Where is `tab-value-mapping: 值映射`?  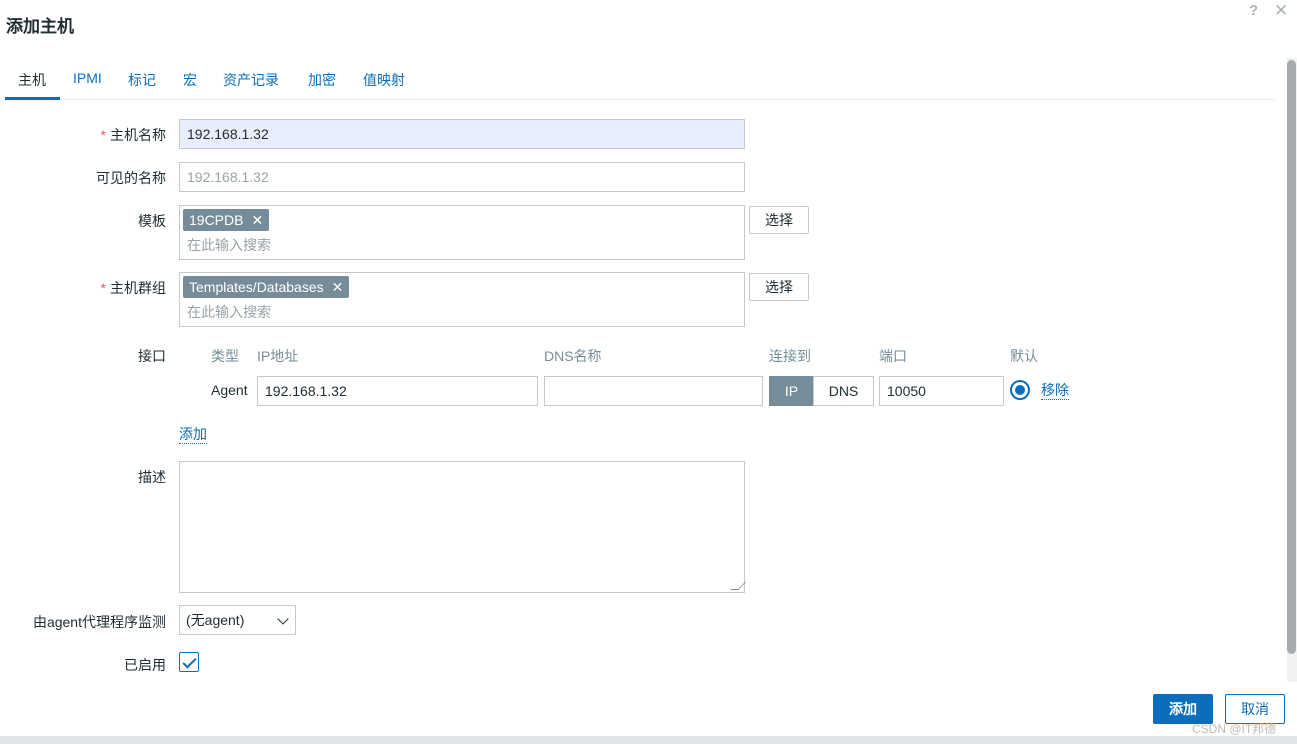 tab-value-mapping: 值映射 is located at coordinates (384, 80).